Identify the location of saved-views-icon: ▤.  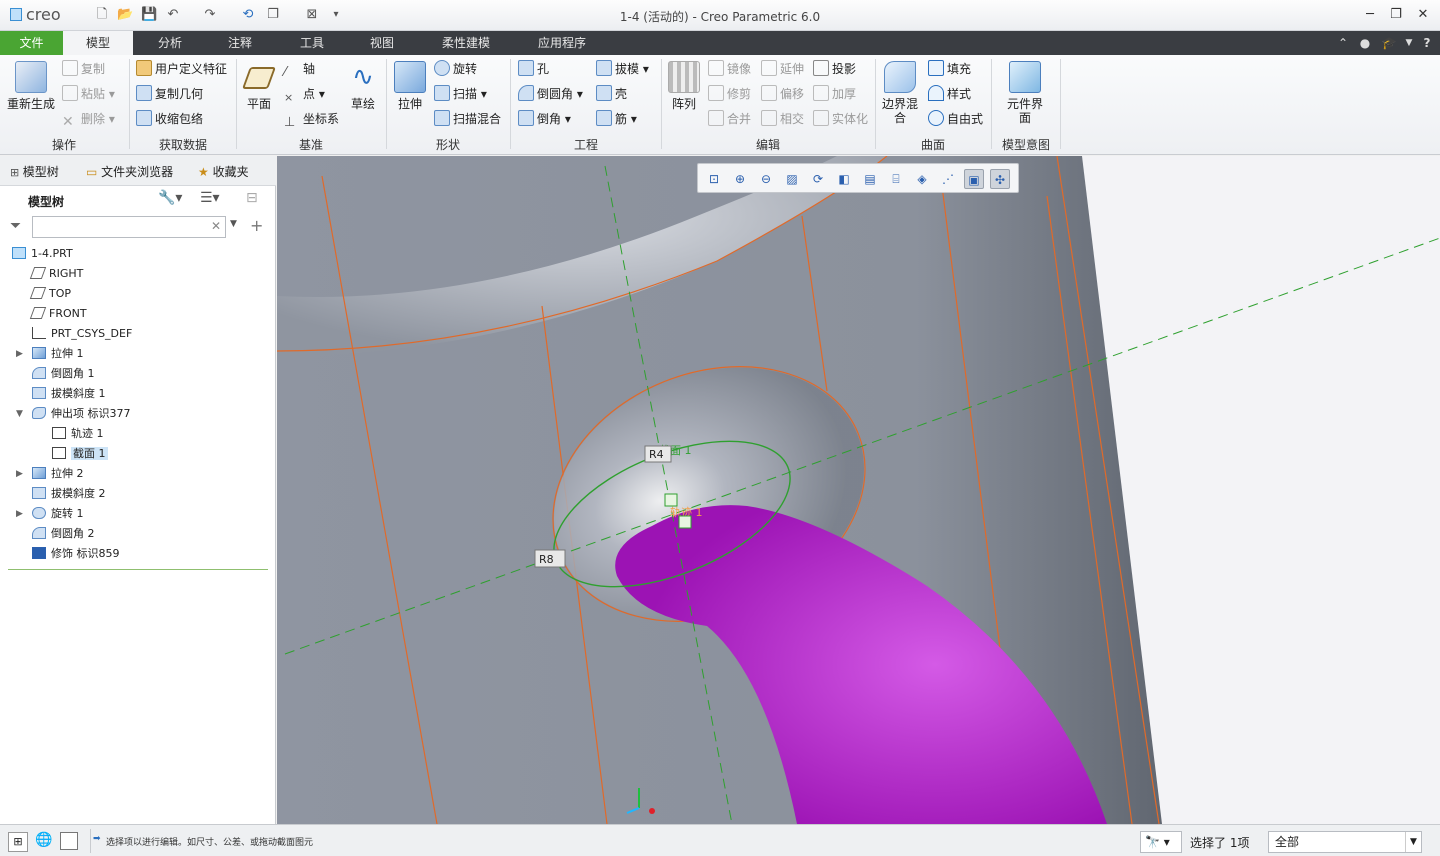
(870, 179).